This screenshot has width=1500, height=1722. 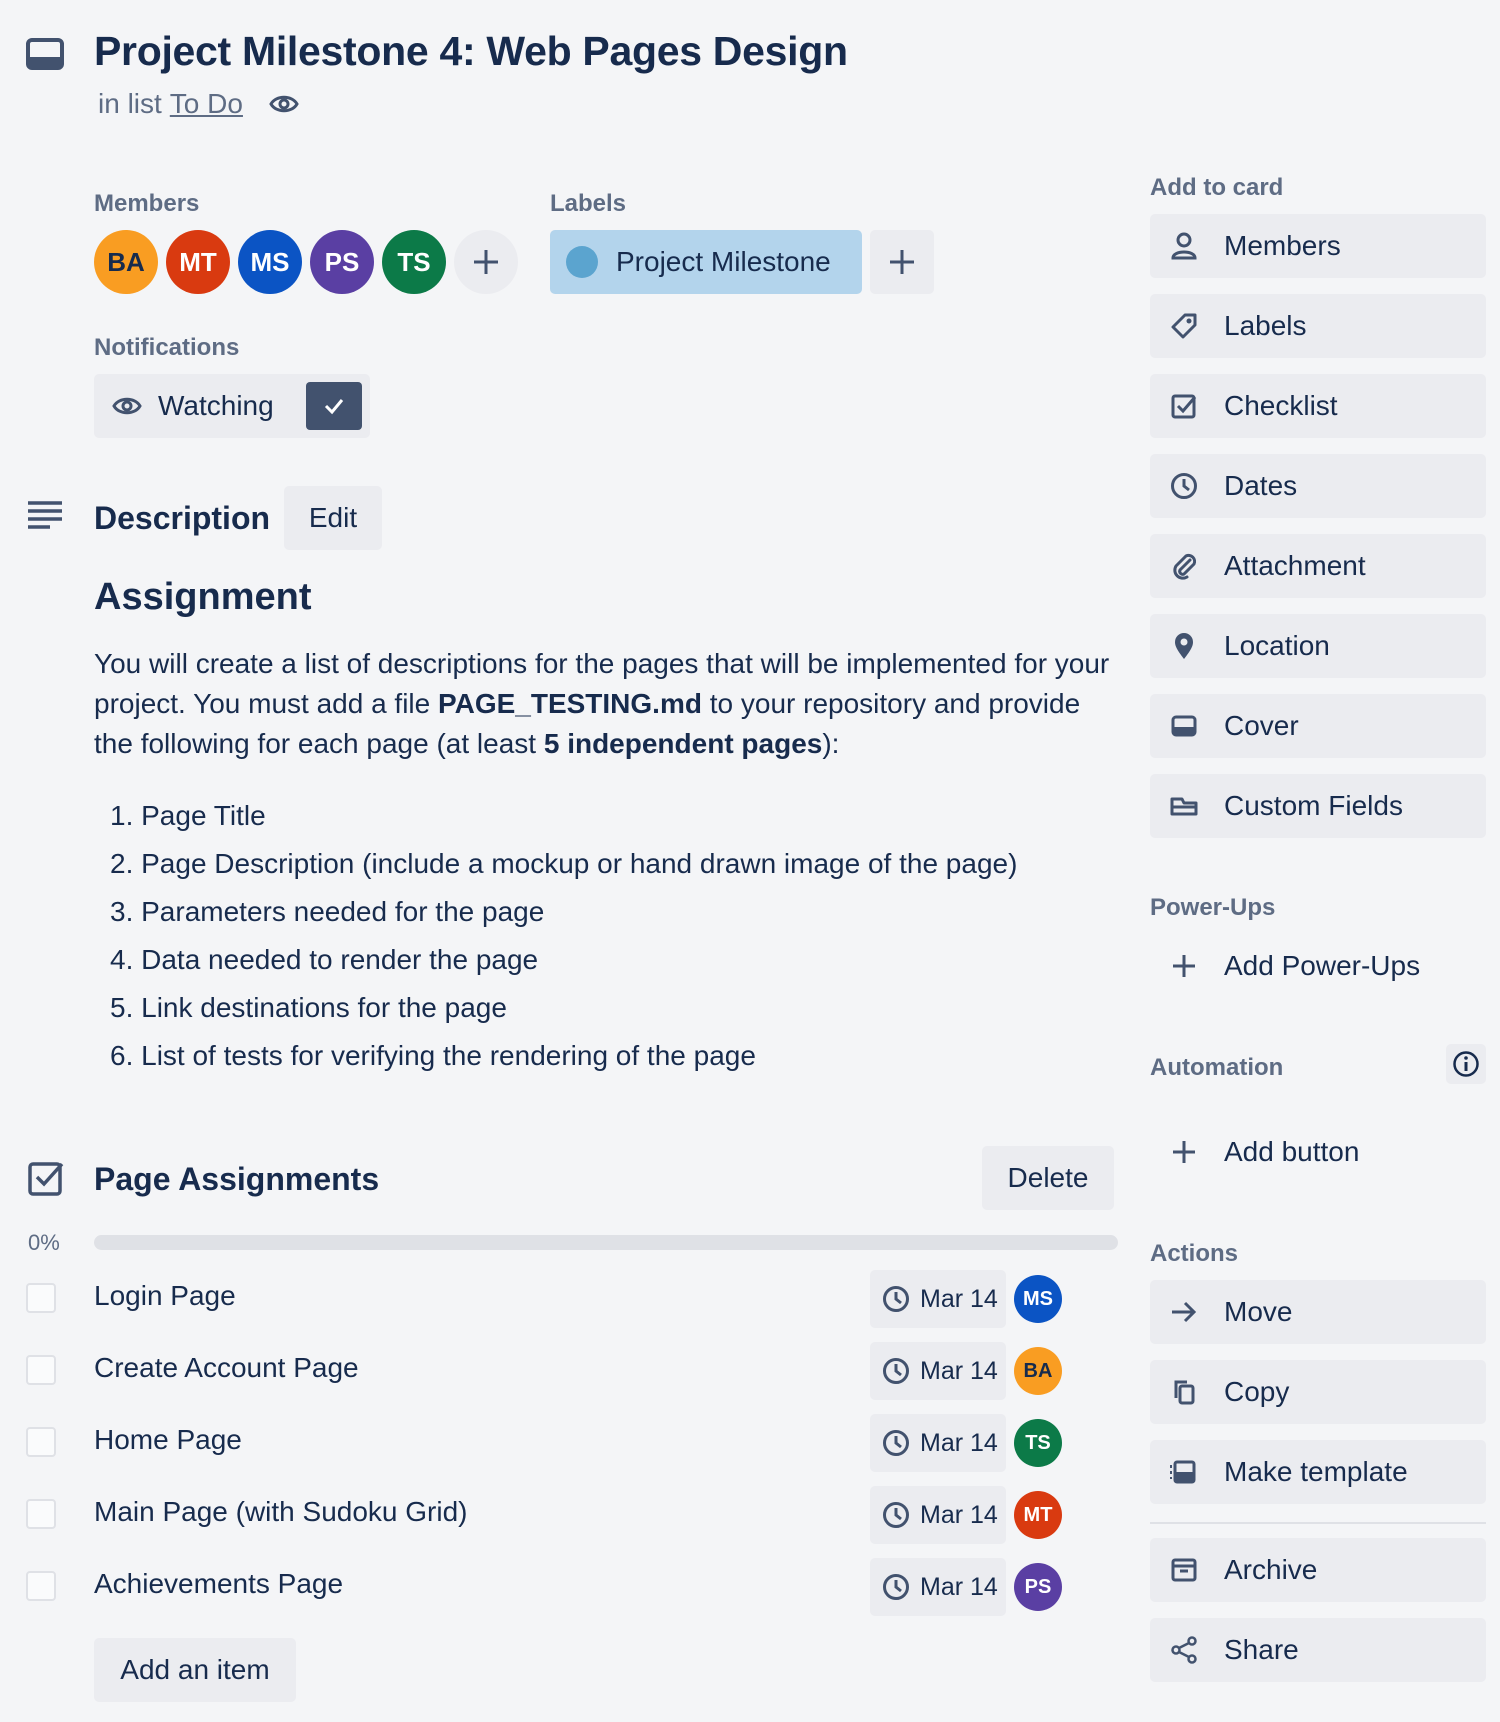 What do you see at coordinates (1184, 1472) in the screenshot?
I see `template-icon` at bounding box center [1184, 1472].